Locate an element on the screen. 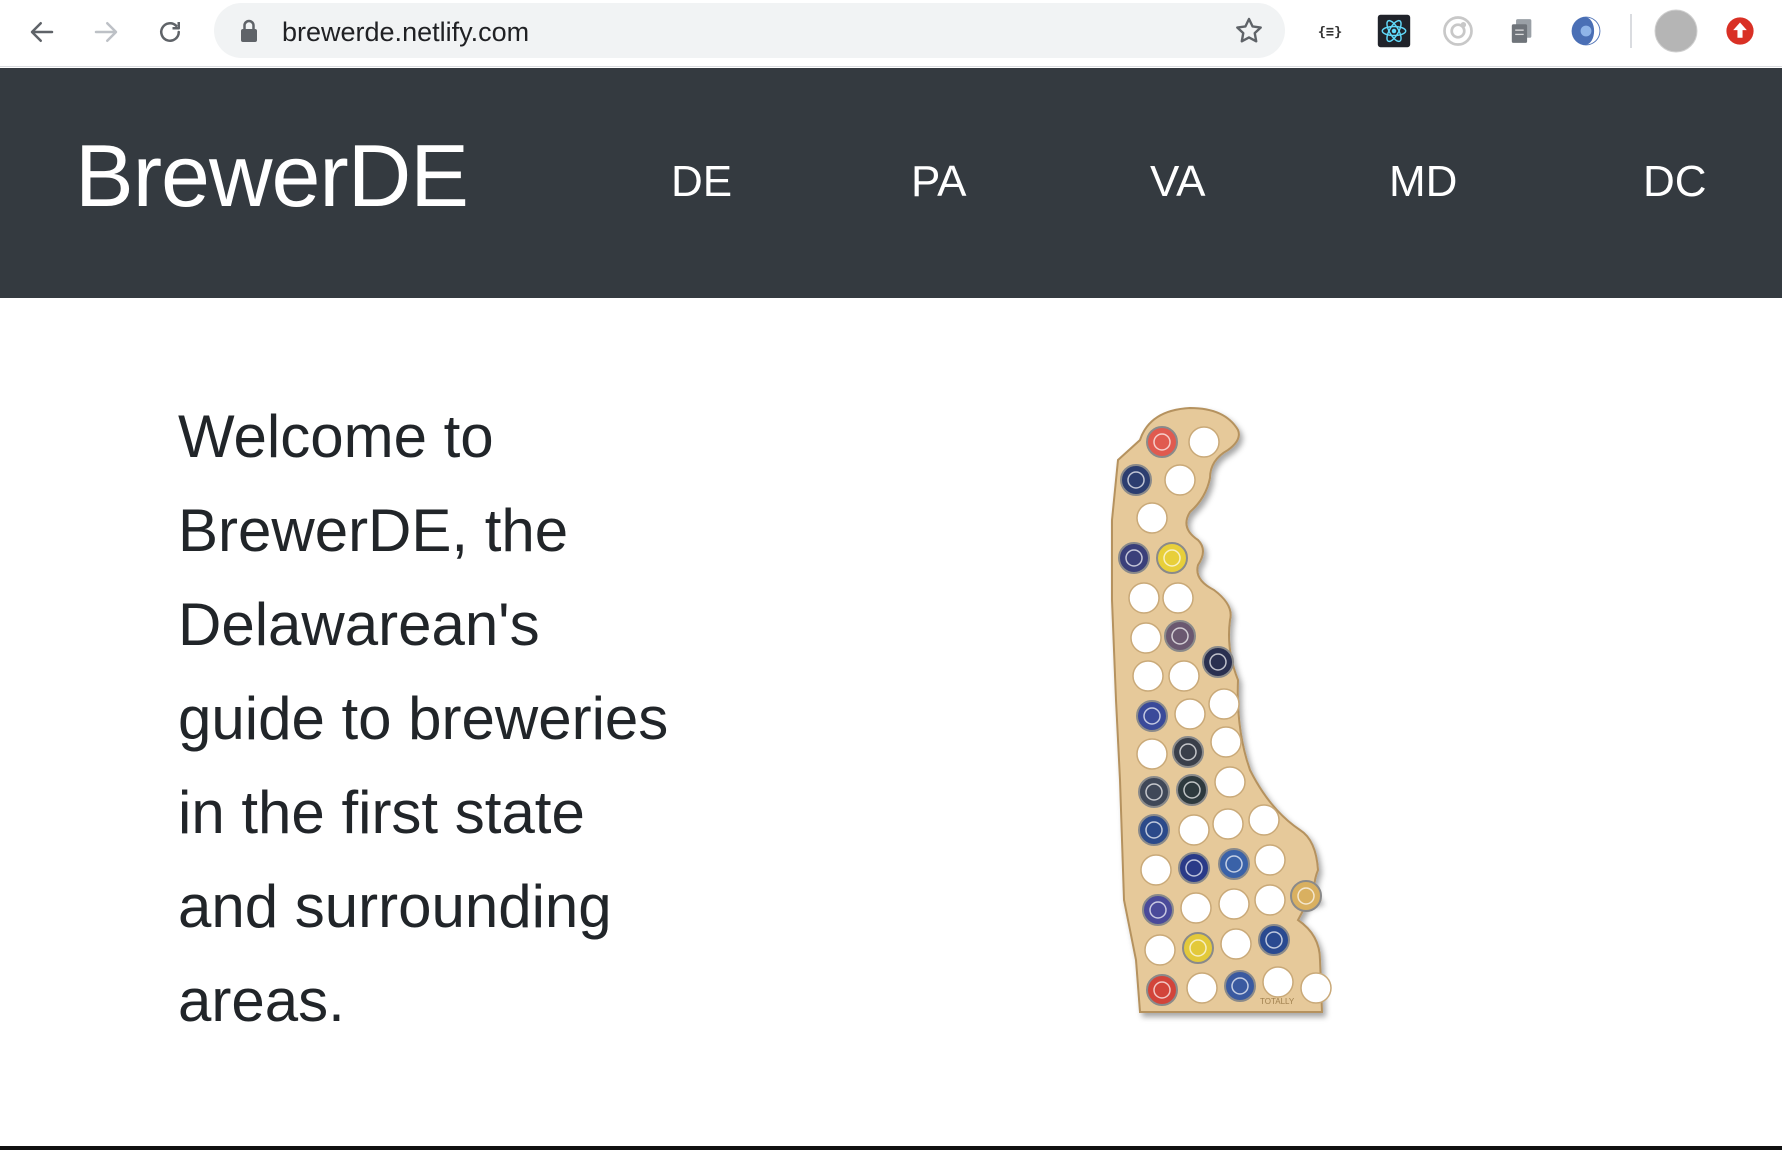 The image size is (1782, 1150). vpn-icon is located at coordinates (1586, 31).